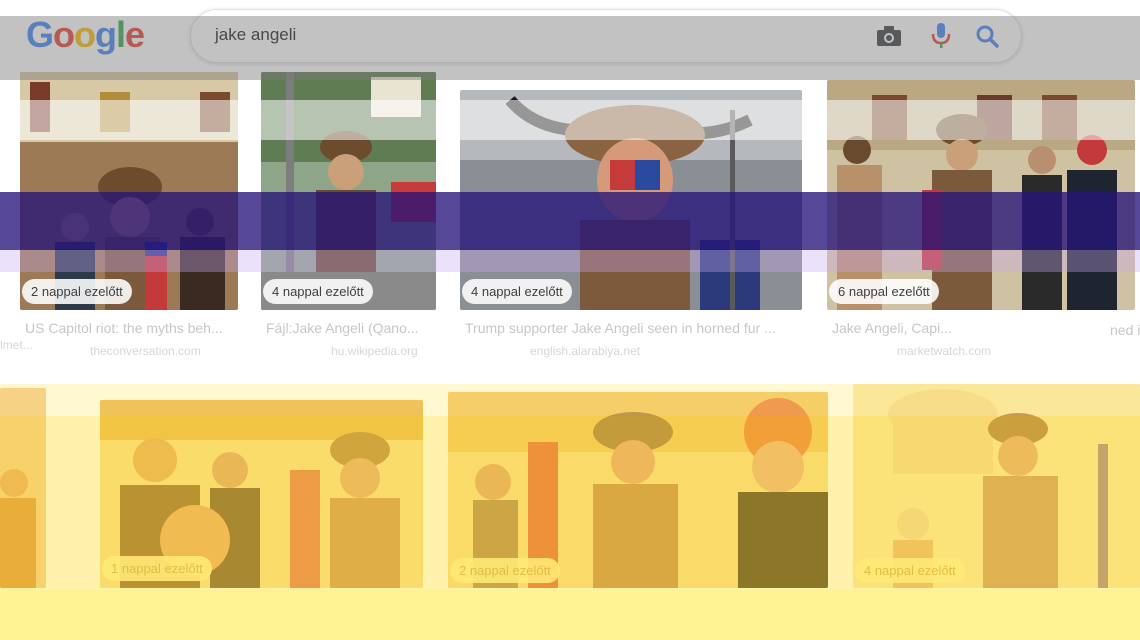 This screenshot has width=1140, height=640. I want to click on search-box: jake angeli, so click(606, 36).